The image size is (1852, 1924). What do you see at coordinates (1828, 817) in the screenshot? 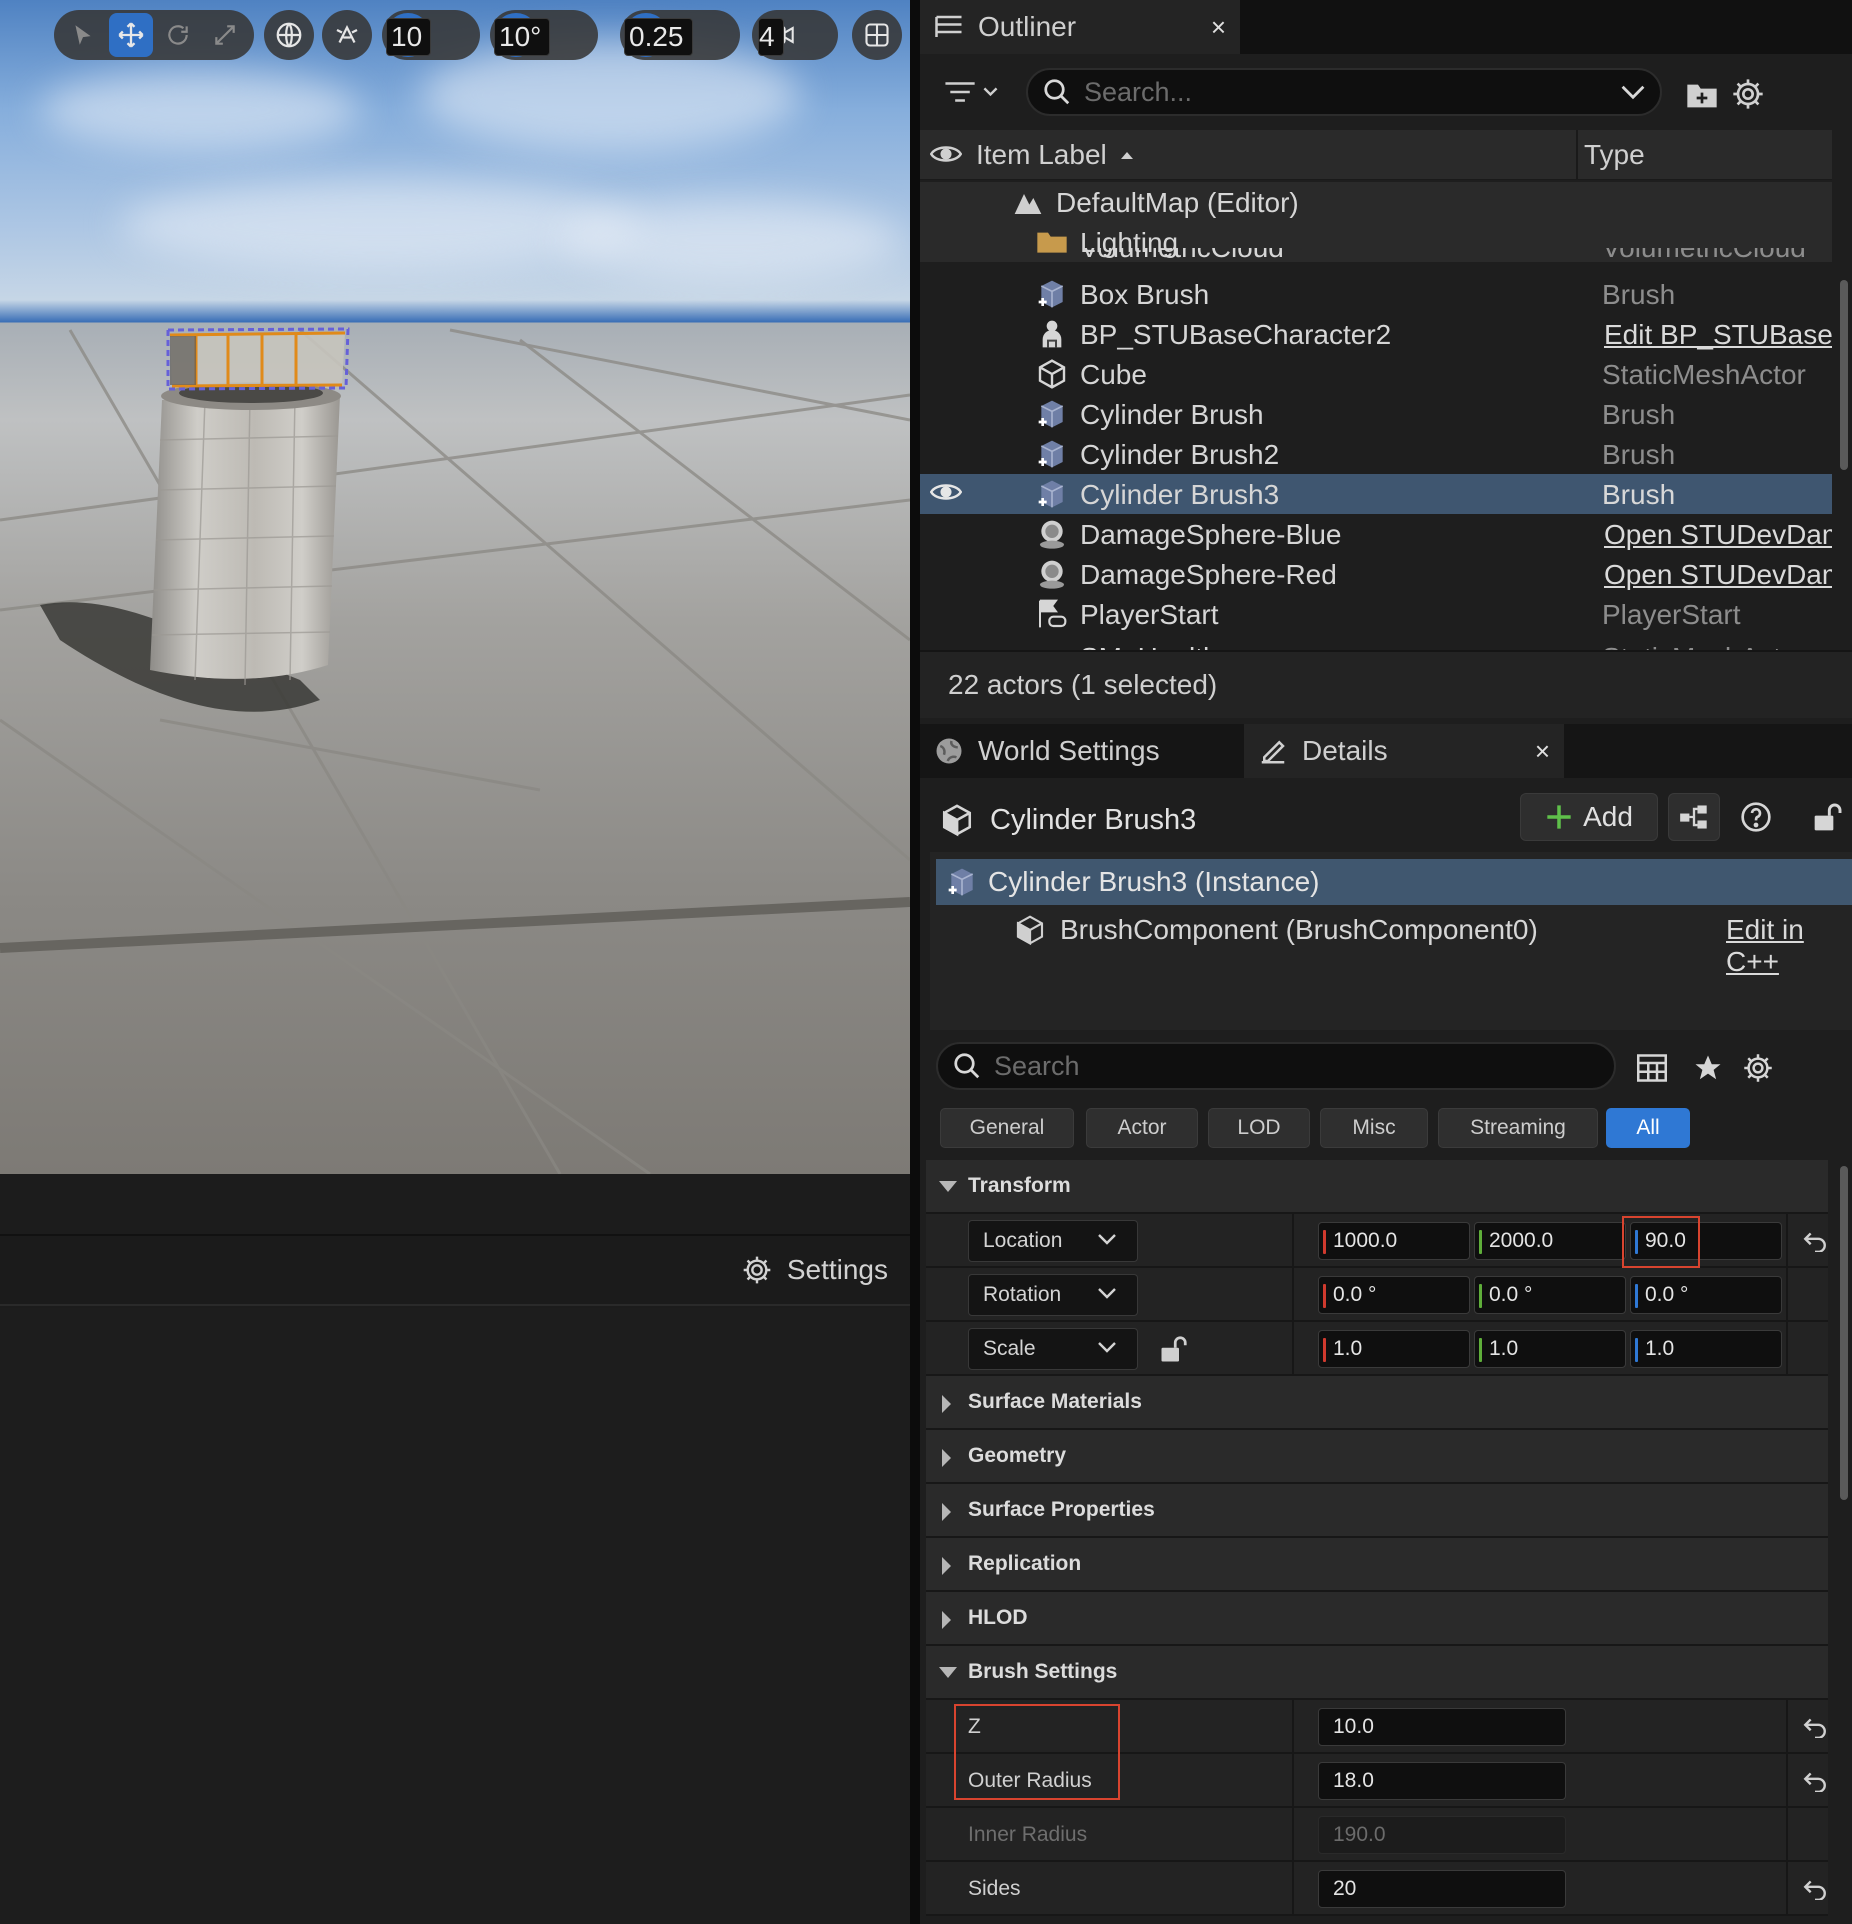
I see `lock-button` at bounding box center [1828, 817].